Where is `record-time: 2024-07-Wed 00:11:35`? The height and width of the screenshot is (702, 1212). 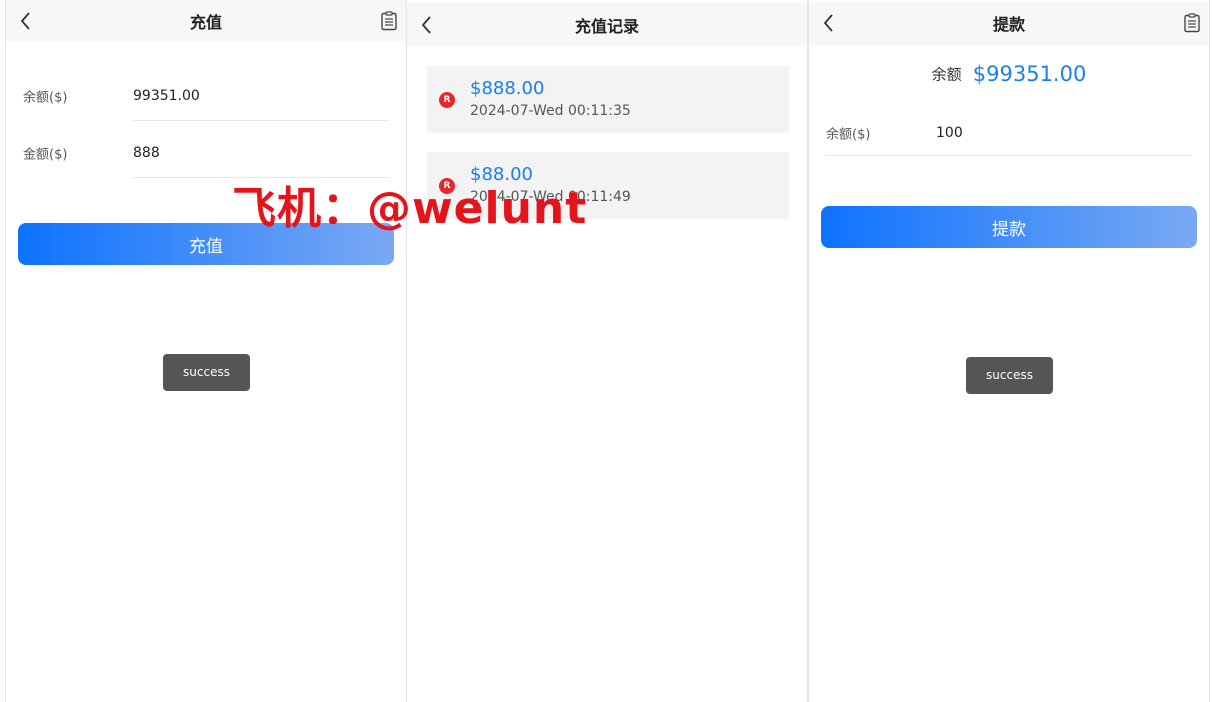 record-time: 2024-07-Wed 00:11:35 is located at coordinates (550, 111).